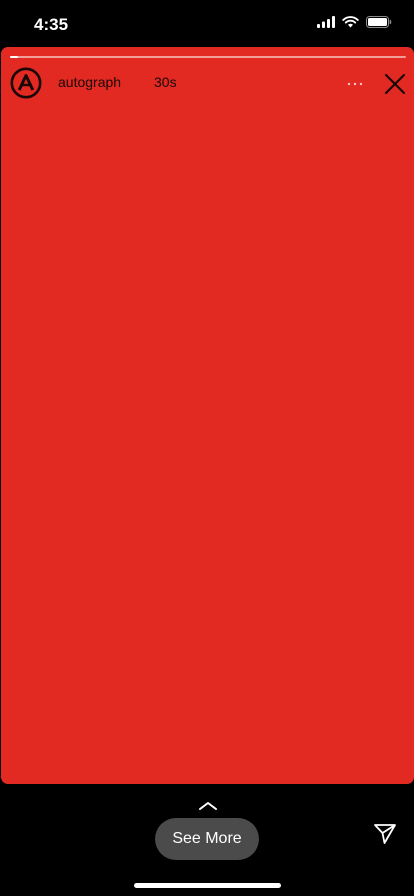 The height and width of the screenshot is (896, 414). What do you see at coordinates (26, 83) in the screenshot?
I see `autograph-logo-avatar` at bounding box center [26, 83].